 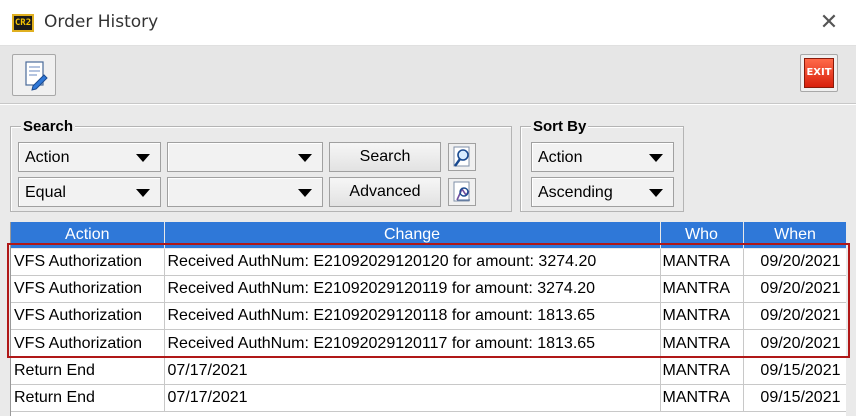 What do you see at coordinates (794, 235) in the screenshot?
I see `column-header-when: When` at bounding box center [794, 235].